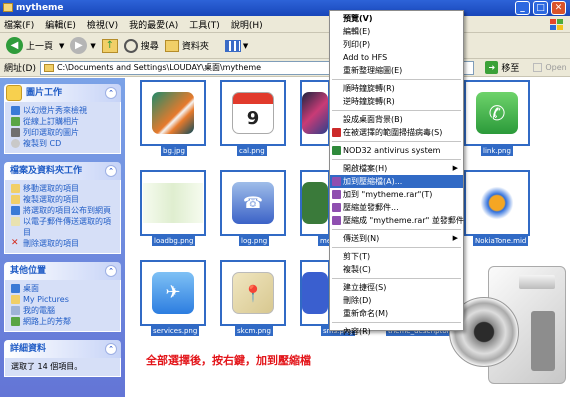 The width and height of the screenshot is (570, 397). I want to click on context-menu-item: 在被選擇的範圍掃描病毒(S), so click(396, 132).